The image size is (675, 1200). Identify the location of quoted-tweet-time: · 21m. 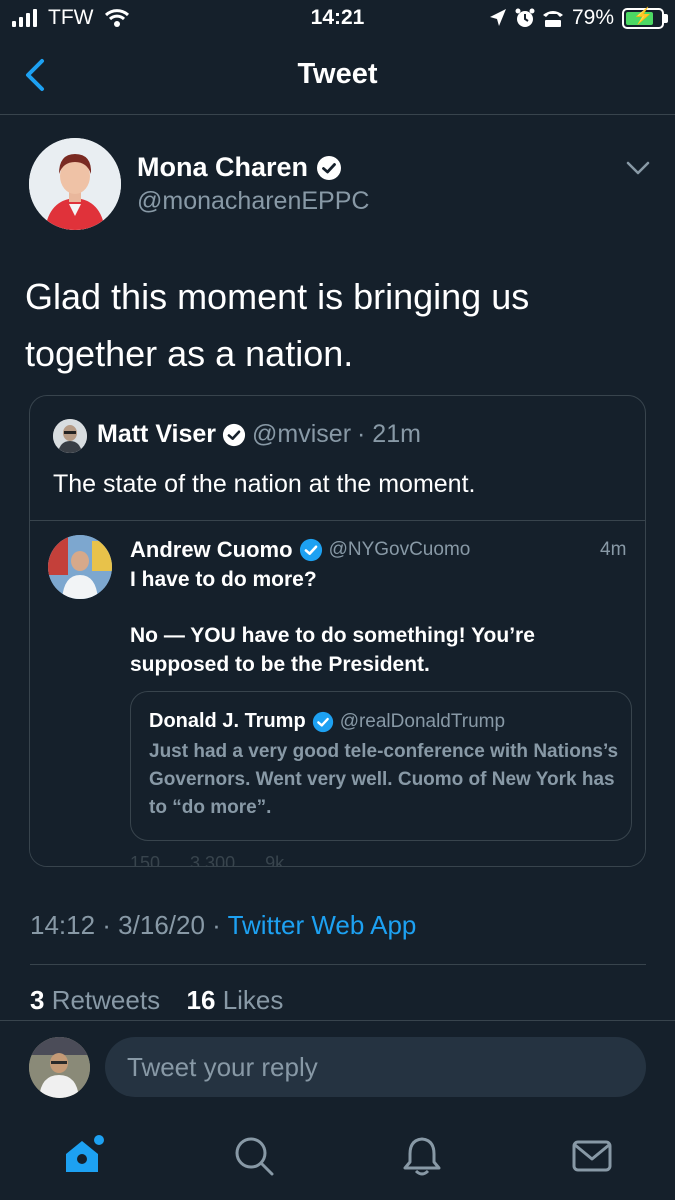
(389, 434).